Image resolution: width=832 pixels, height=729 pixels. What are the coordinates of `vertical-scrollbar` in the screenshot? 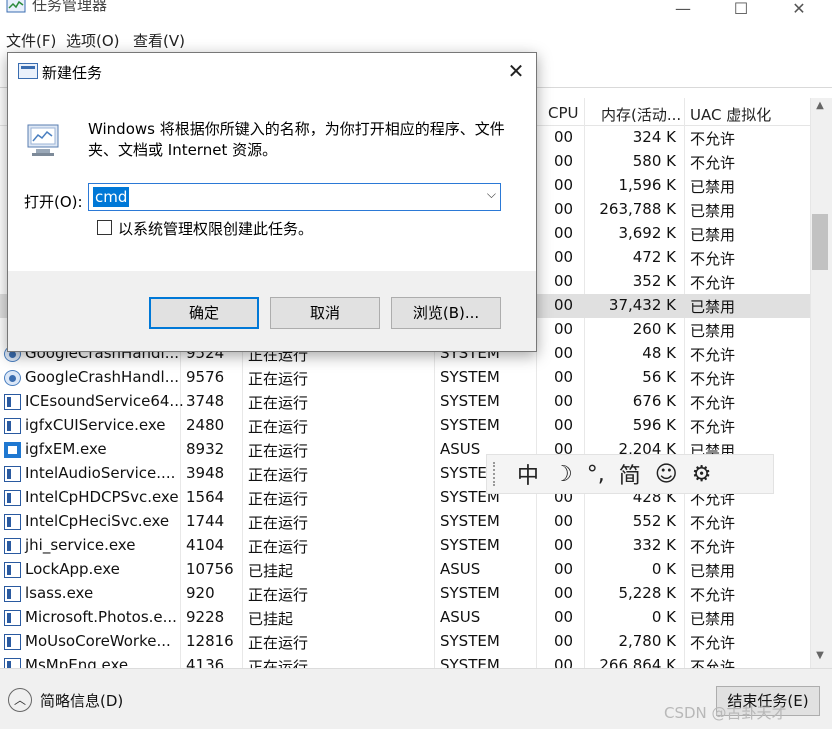 It's located at (821, 383).